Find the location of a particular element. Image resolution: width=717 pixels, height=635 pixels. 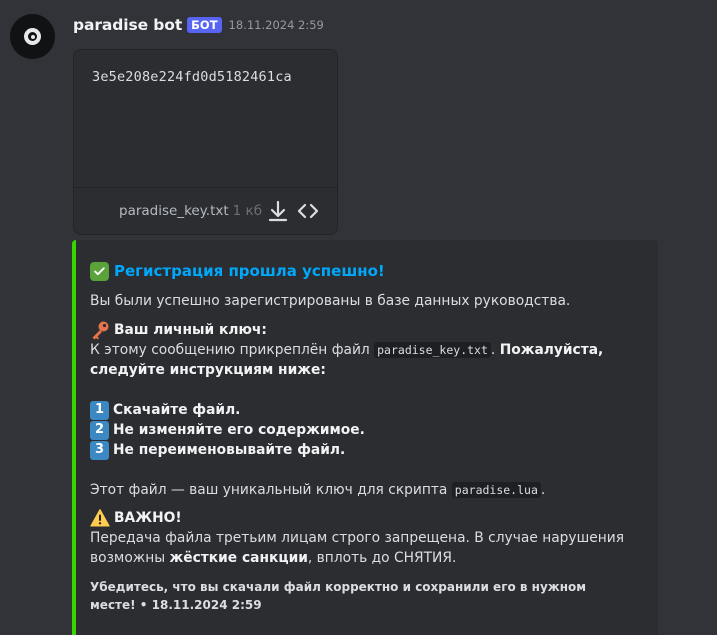

attach-line-2: следуйте инструкциям ниже: is located at coordinates (208, 370).